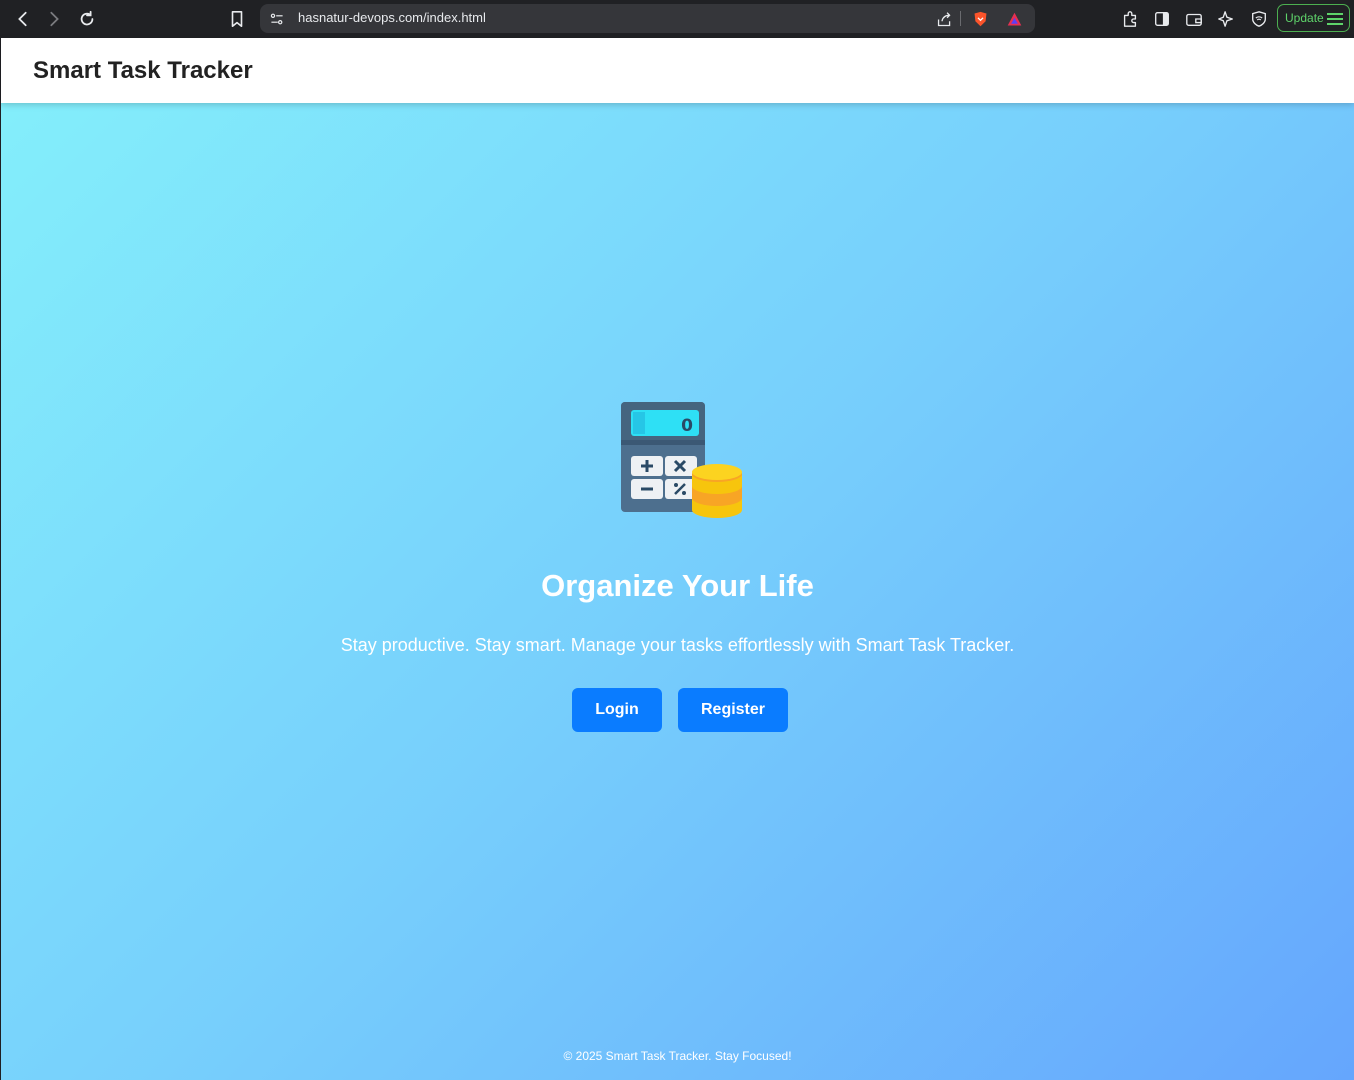  Describe the element at coordinates (143, 71) in the screenshot. I see `brand-title: Smart Task Tracker` at that location.